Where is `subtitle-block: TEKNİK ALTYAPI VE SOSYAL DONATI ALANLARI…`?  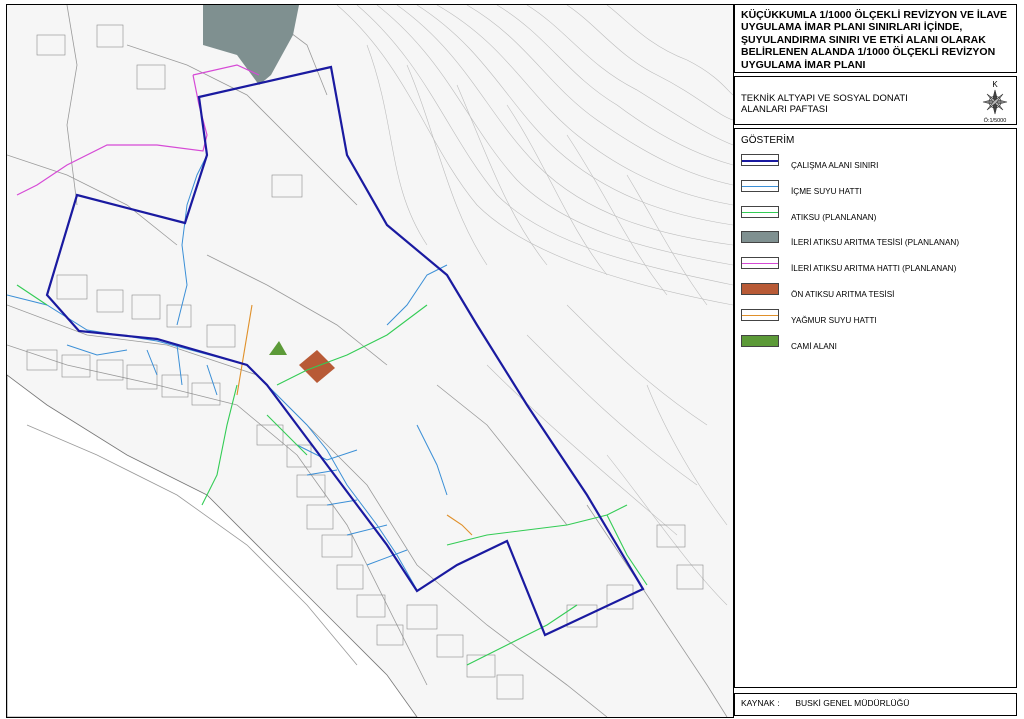 subtitle-block: TEKNİK ALTYAPI VE SOSYAL DONATI ALANLARI… is located at coordinates (875, 100).